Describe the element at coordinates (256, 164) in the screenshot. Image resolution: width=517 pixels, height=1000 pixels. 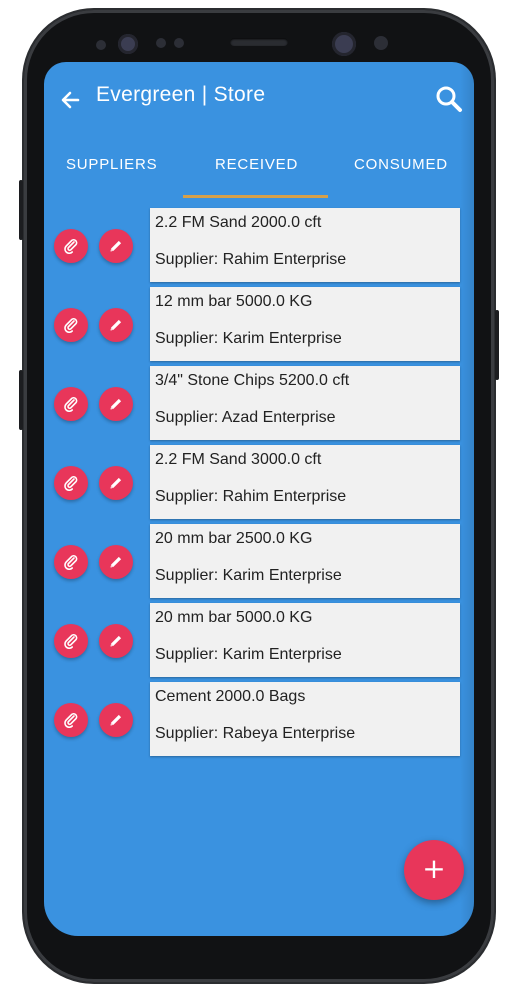
I see `tab-received: RECEIVED` at that location.